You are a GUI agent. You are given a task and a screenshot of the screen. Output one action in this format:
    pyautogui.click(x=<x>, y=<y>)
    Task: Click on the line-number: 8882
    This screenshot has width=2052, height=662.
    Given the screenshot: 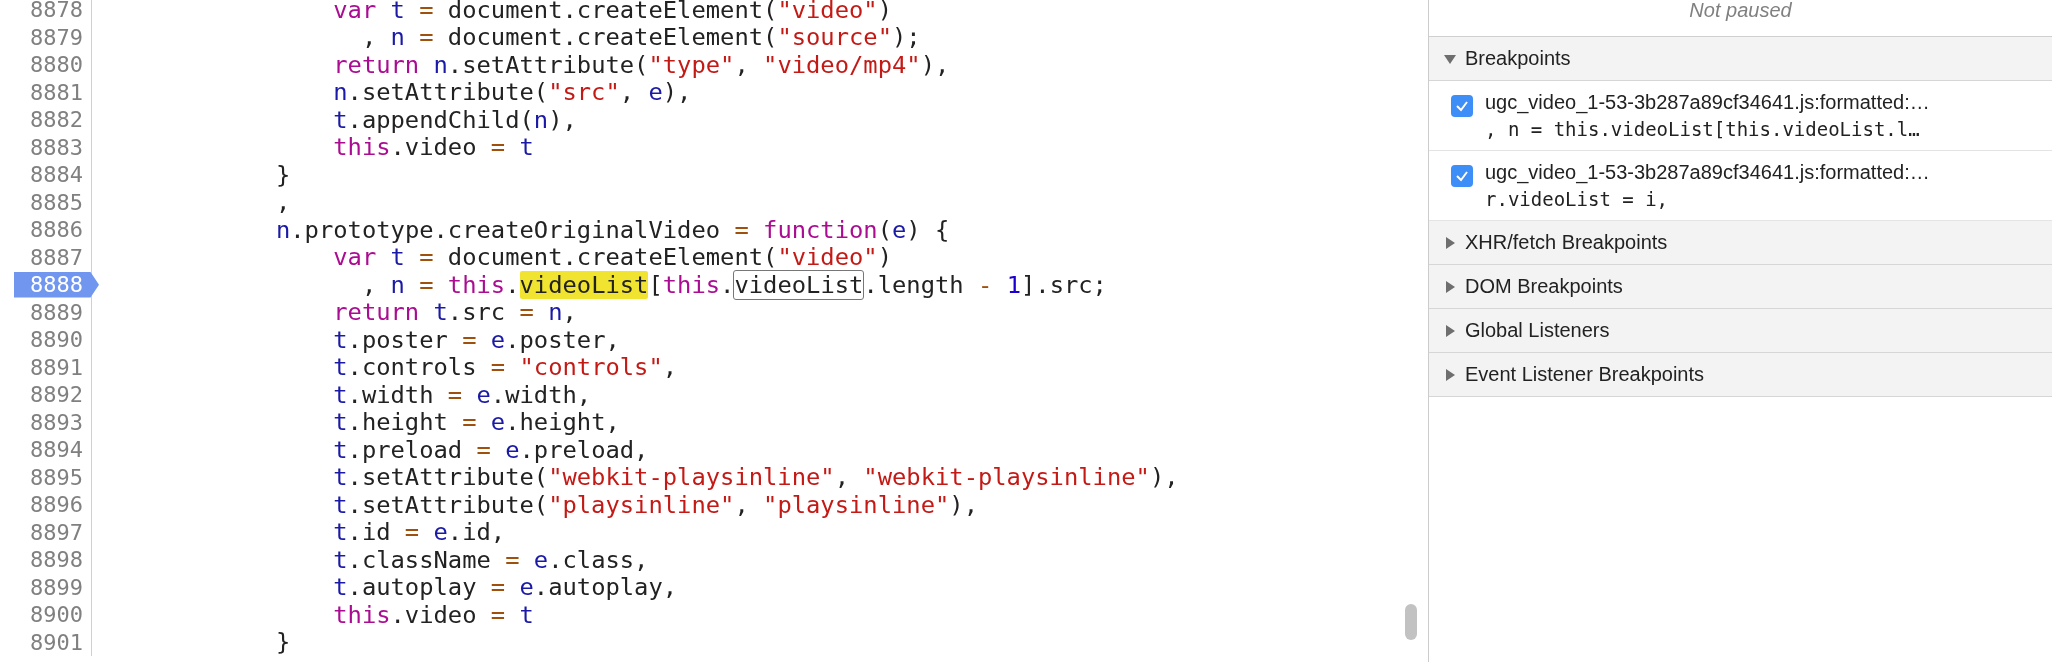 What is the action you would take?
    pyautogui.click(x=52, y=120)
    